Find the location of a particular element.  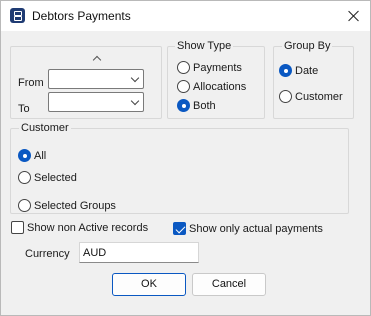

group-by-label: Group By is located at coordinates (307, 46).